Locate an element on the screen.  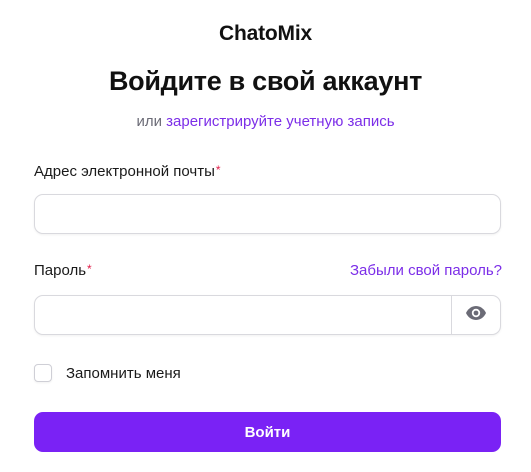
password-label-text: Пароль is located at coordinates (60, 270).